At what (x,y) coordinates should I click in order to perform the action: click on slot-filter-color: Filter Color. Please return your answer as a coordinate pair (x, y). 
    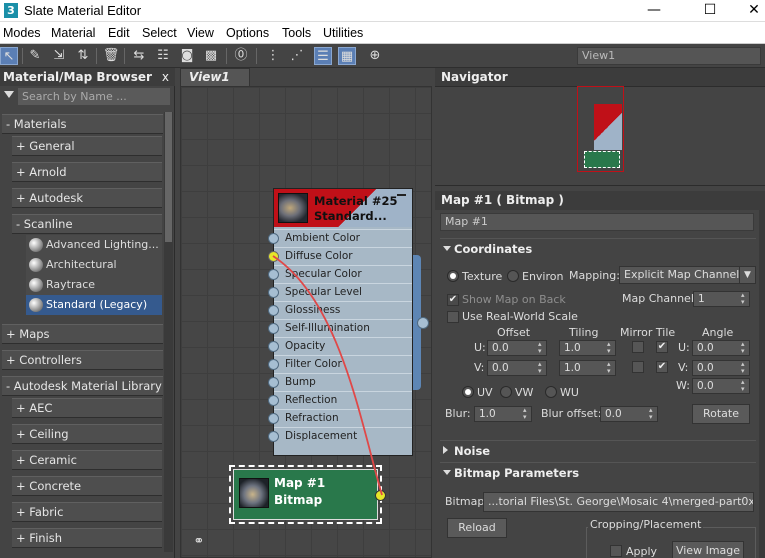
    Looking at the image, I should click on (340, 364).